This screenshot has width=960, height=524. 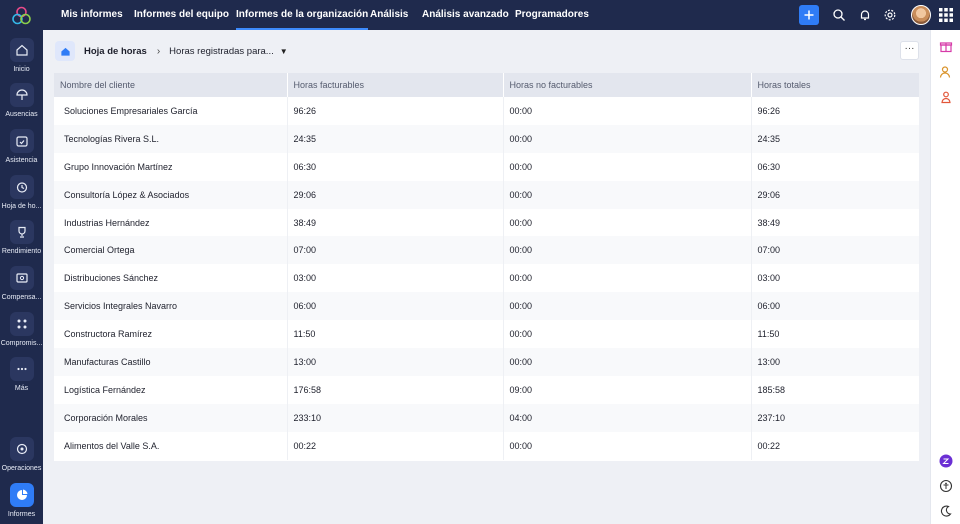 I want to click on table-row: Industrias Hernández 38:49 00:00 38:49, so click(x=486, y=222).